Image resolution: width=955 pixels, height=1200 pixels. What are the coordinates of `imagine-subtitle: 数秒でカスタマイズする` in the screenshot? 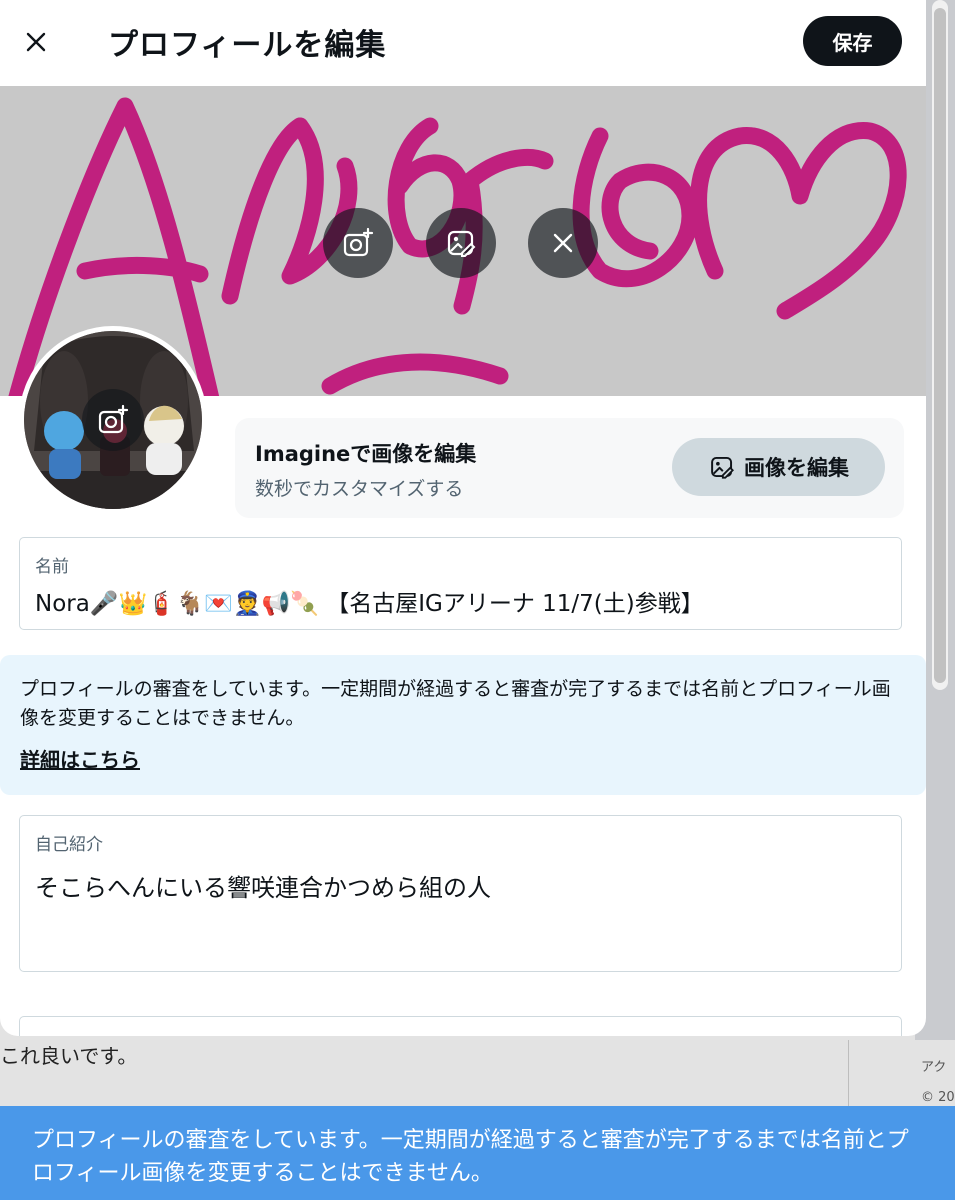 It's located at (359, 489).